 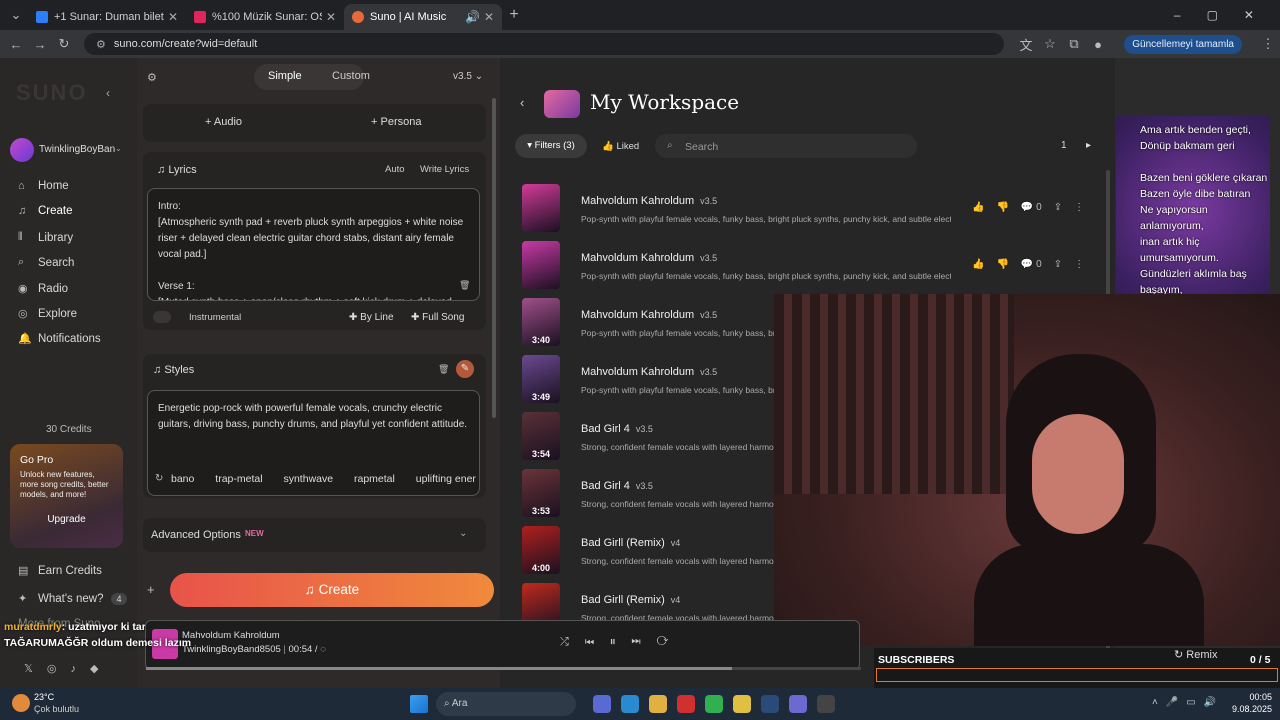 I want to click on collapse-sidebar-icon: ‹, so click(x=108, y=93).